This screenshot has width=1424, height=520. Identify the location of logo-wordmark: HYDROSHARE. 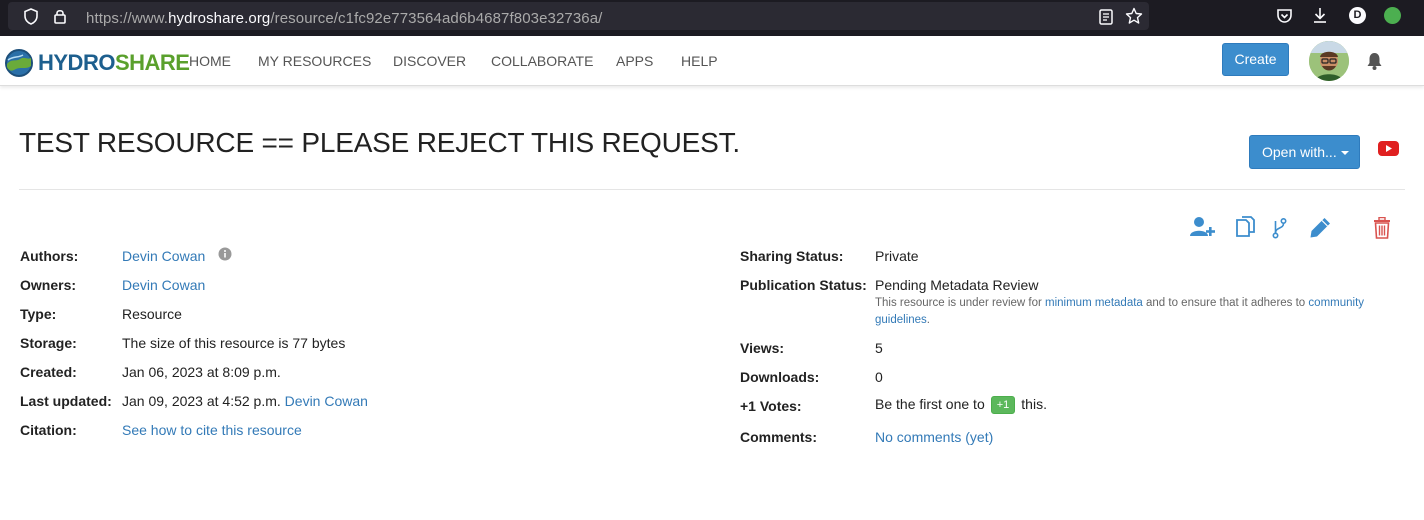
(114, 62).